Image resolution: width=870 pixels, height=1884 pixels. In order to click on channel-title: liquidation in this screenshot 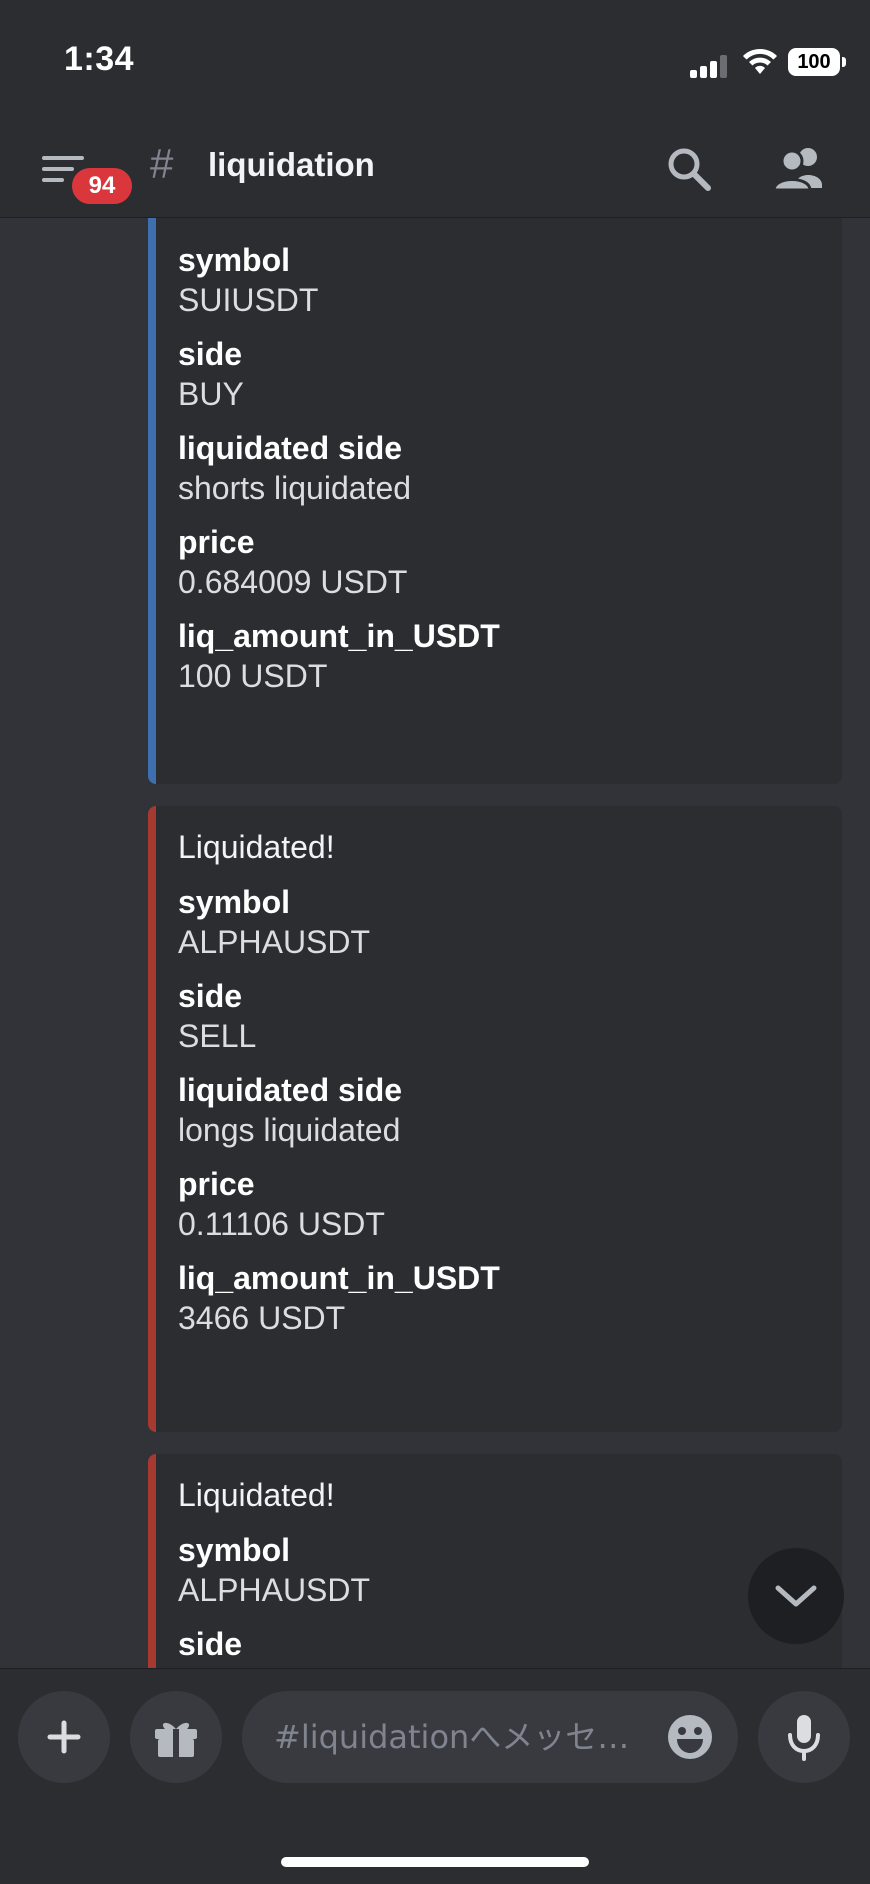, I will do `click(291, 165)`.